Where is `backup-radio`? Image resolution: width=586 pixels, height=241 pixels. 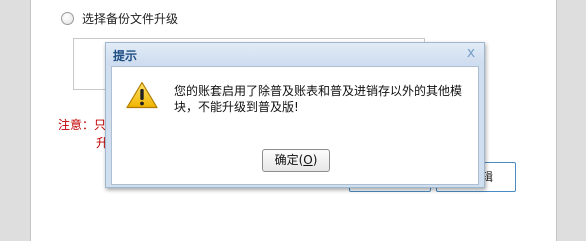
backup-radio is located at coordinates (67, 18).